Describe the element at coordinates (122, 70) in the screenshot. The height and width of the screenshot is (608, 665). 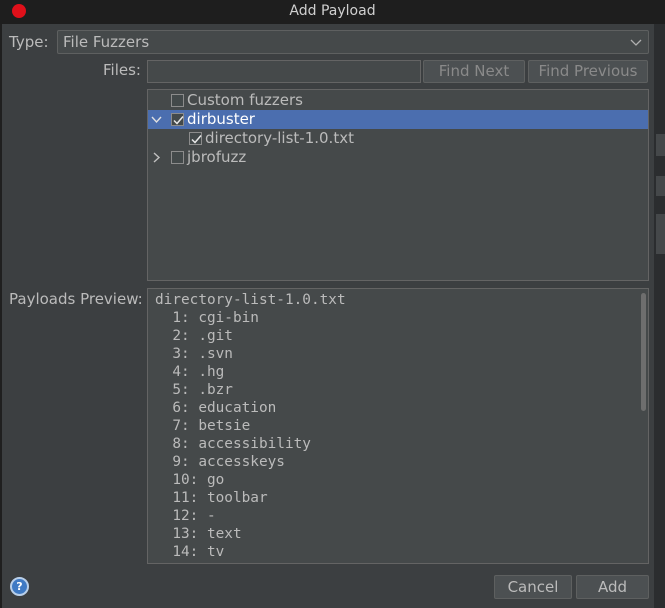
I see `files-label: Files:` at that location.